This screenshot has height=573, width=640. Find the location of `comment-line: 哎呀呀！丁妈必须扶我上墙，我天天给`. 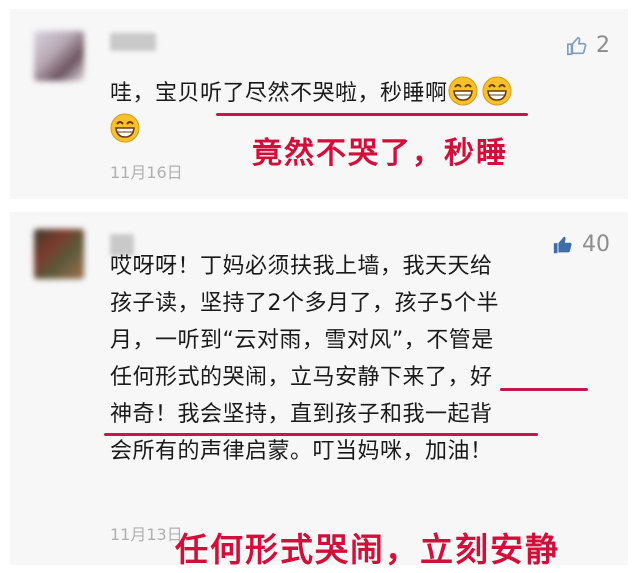

comment-line: 哎呀呀！丁妈必须扶我上墙，我天天给 is located at coordinates (301, 266).